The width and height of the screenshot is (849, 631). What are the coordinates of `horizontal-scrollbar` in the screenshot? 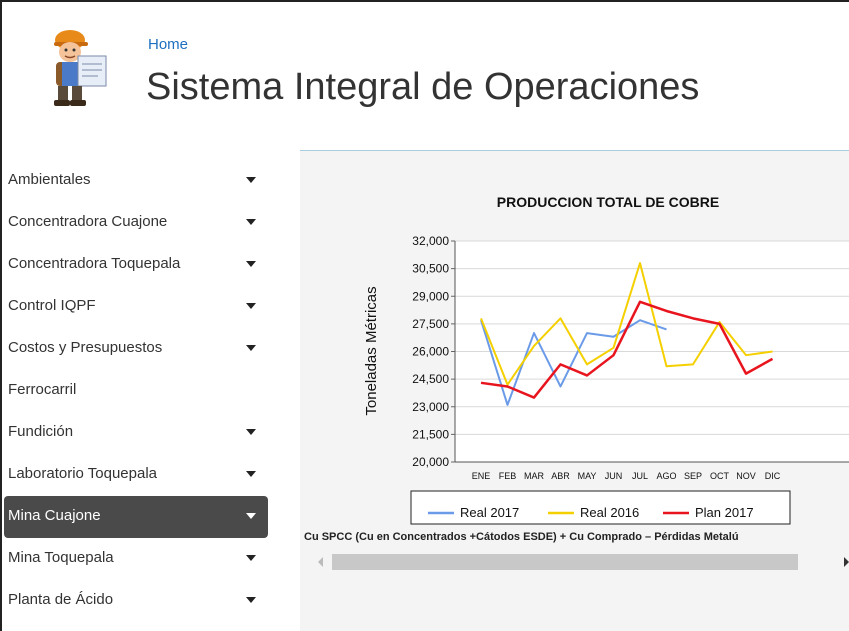 It's located at (577, 562).